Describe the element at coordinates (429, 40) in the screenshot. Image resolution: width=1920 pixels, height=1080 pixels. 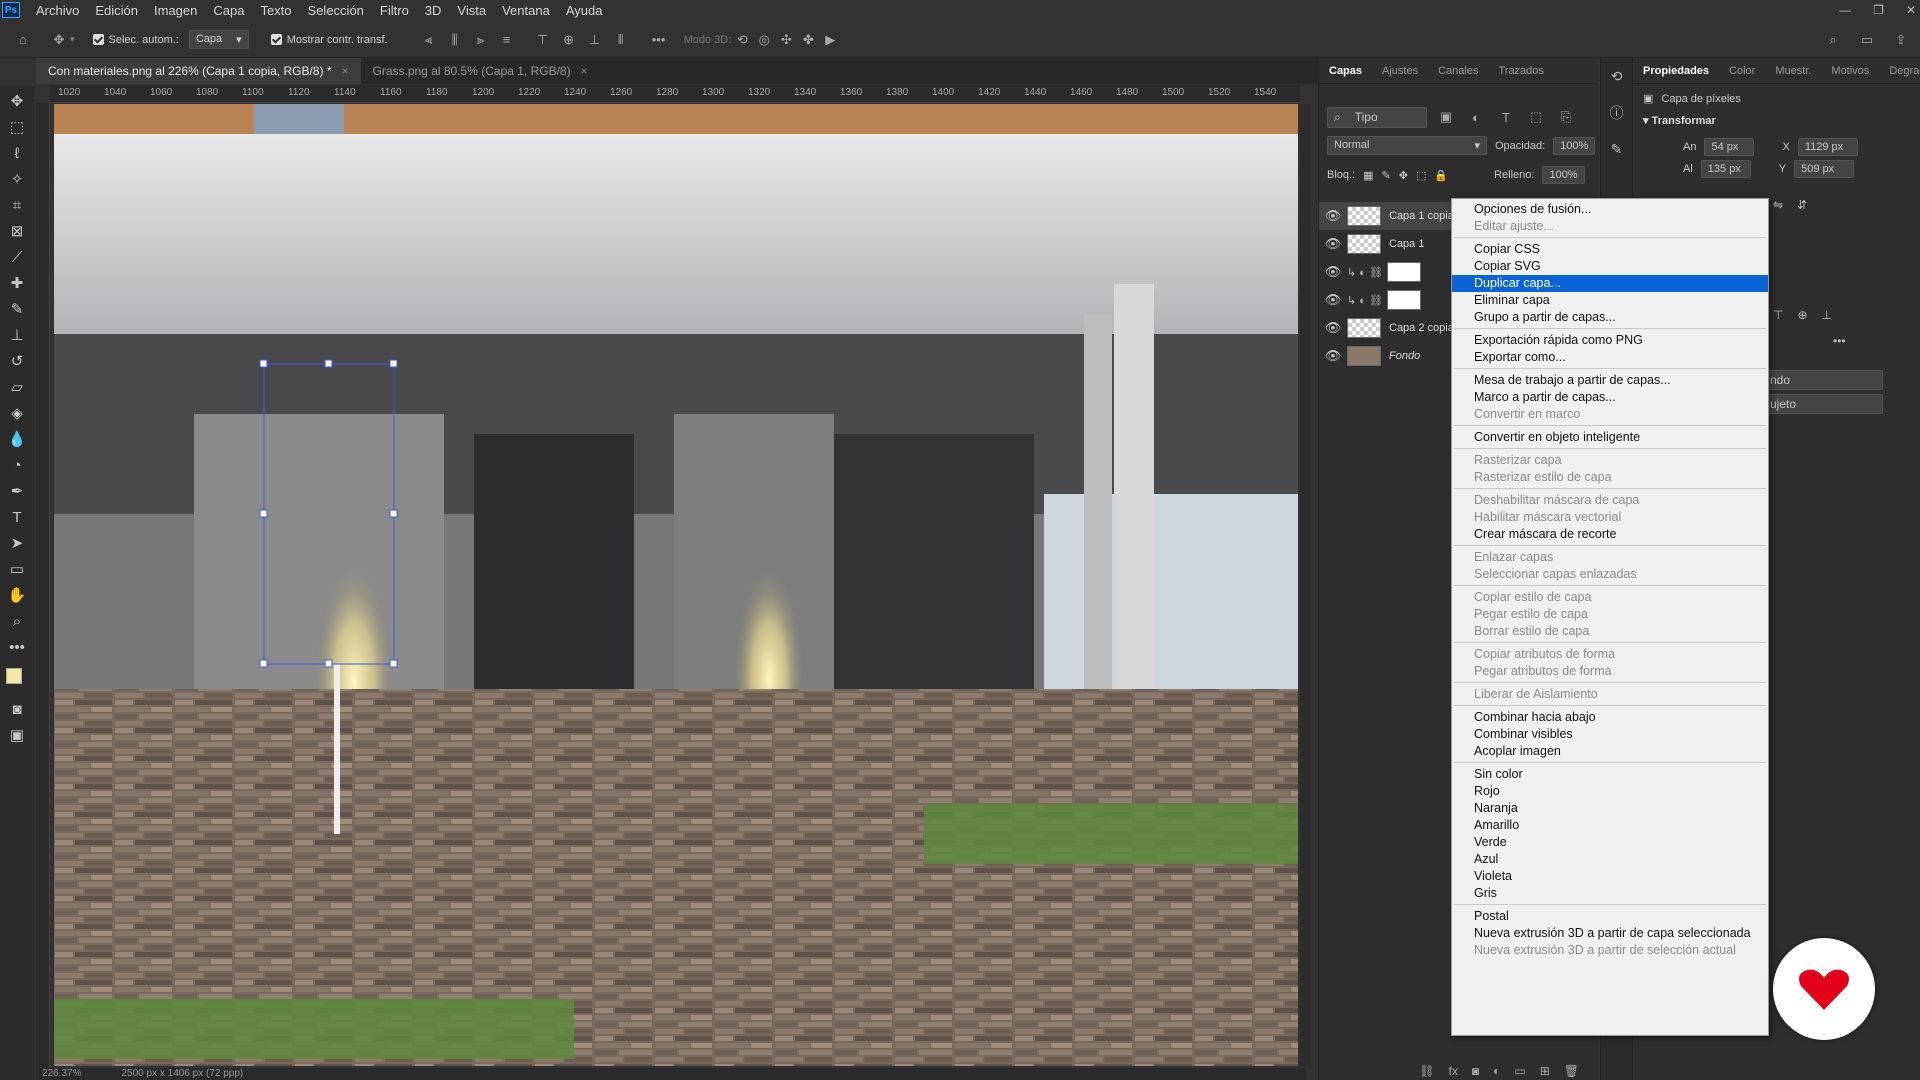
I see `align-left-icon: ⫷` at that location.